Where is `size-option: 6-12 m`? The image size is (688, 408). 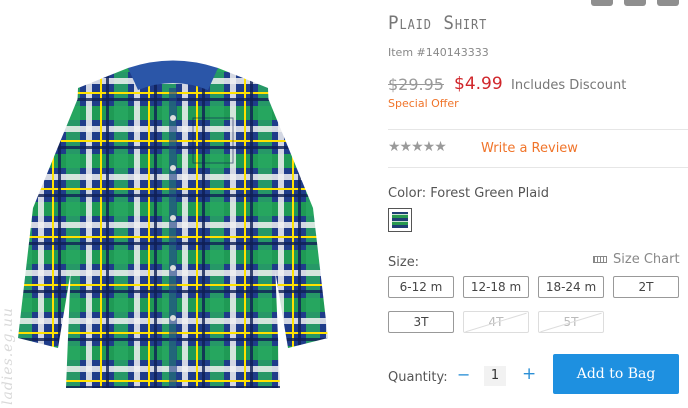
size-option: 6-12 m is located at coordinates (421, 287).